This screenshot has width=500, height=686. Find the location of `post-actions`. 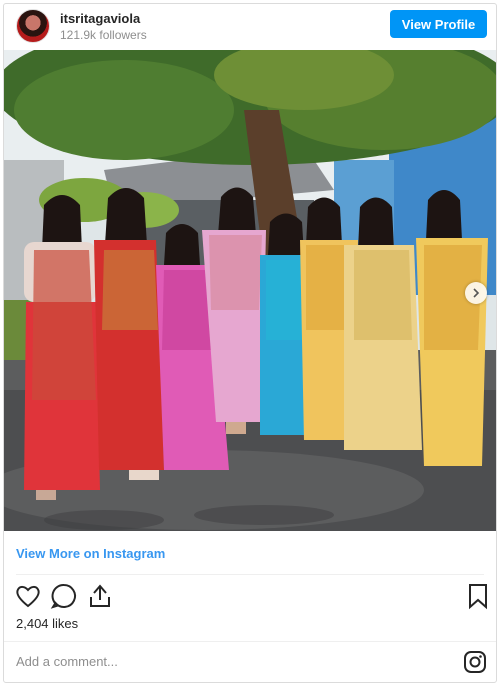

post-actions is located at coordinates (250, 599).